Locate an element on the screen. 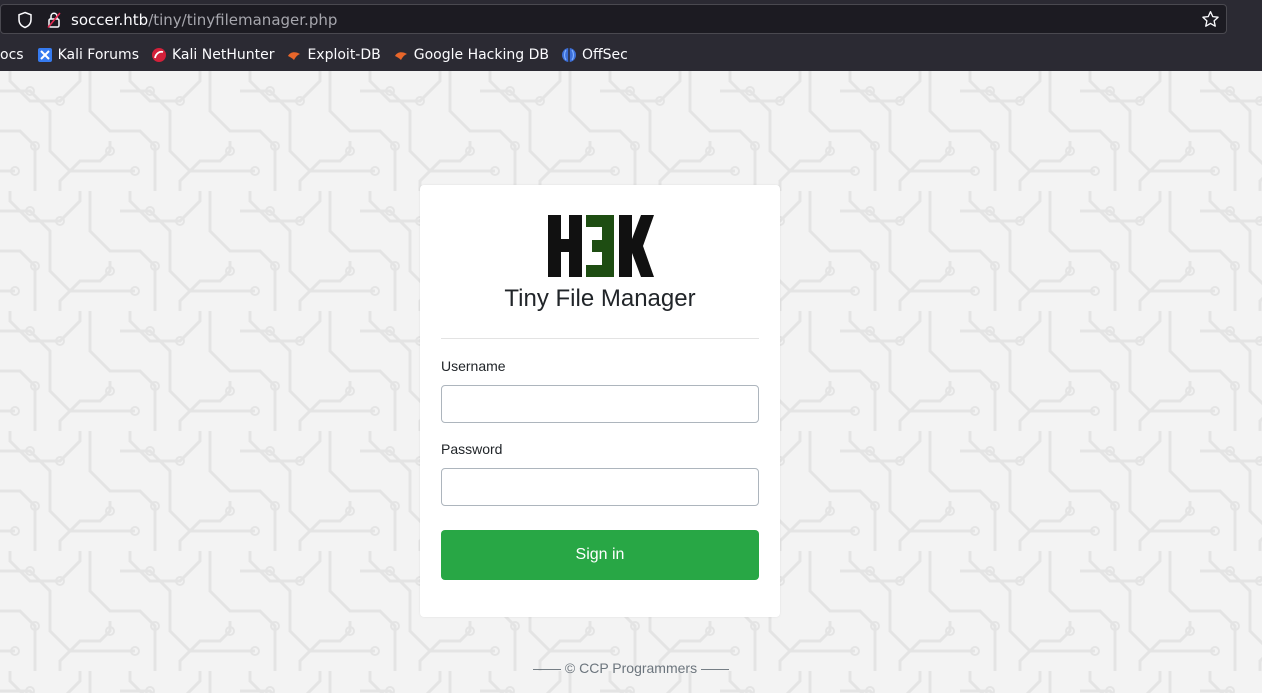  bookmark-kali-nethunter: Kali NetHunter is located at coordinates (212, 55).